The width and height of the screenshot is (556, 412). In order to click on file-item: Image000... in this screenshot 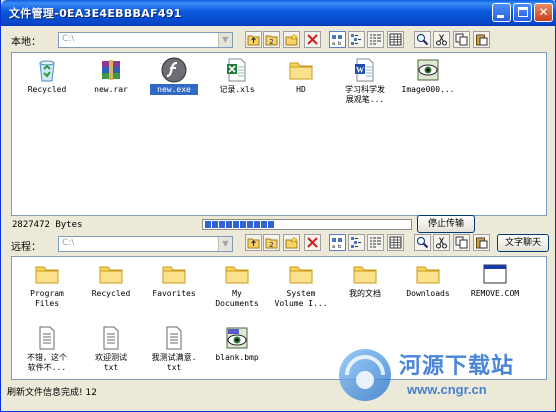, I will do `click(428, 82)`.